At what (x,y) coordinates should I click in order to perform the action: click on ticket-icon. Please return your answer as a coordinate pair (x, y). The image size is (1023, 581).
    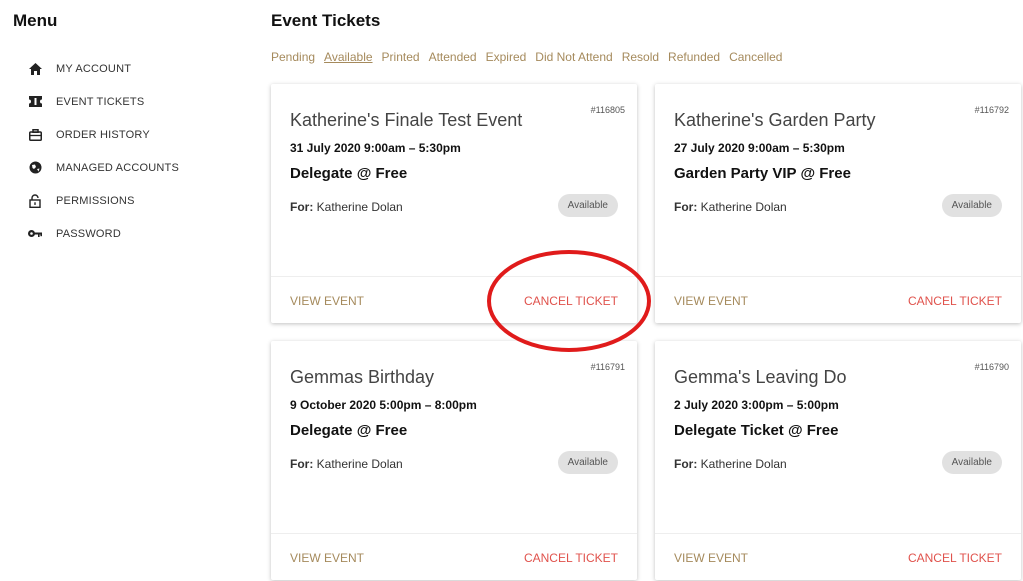
    Looking at the image, I should click on (35, 102).